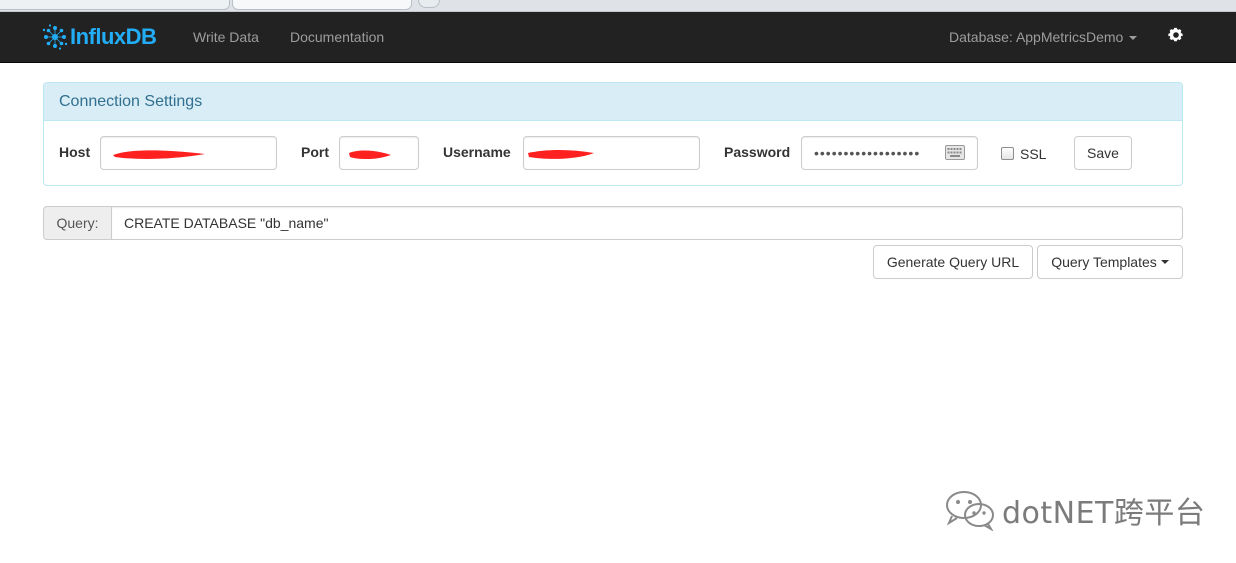 This screenshot has height=563, width=1236. What do you see at coordinates (1104, 513) in the screenshot?
I see `watermark-text: dotNET跨平台` at bounding box center [1104, 513].